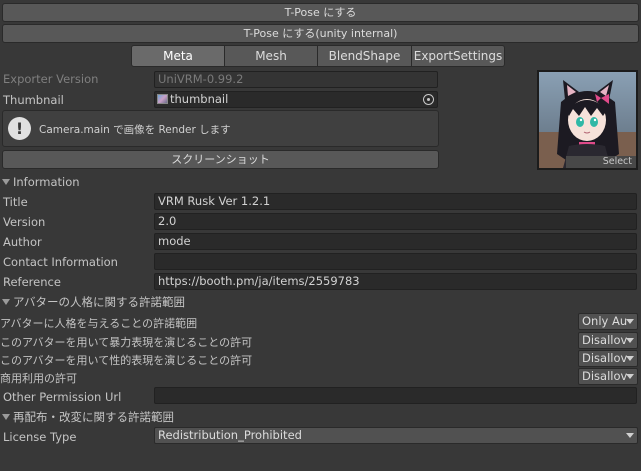 The height and width of the screenshot is (471, 641). Describe the element at coordinates (395, 241) in the screenshot. I see `author-field: mode` at that location.